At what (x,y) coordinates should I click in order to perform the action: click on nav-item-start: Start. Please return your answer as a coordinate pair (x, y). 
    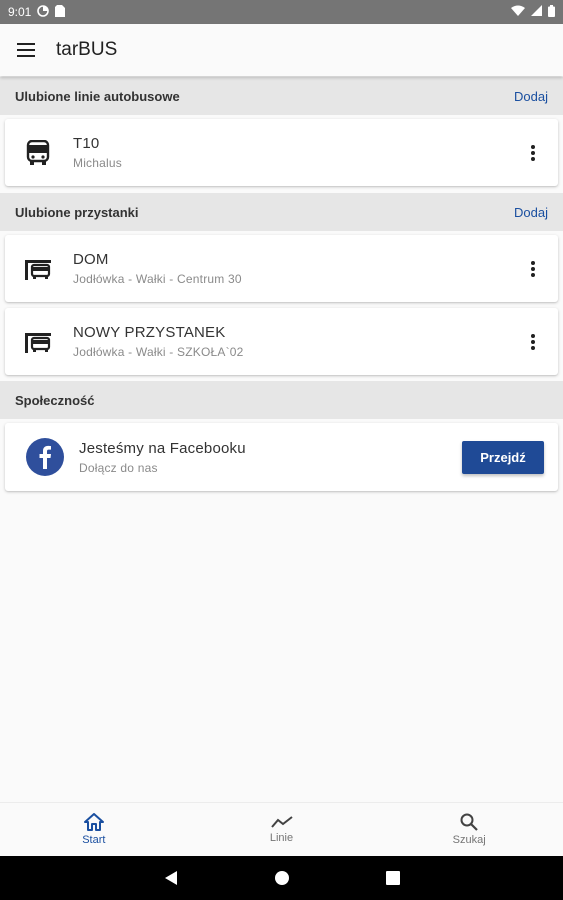
    Looking at the image, I should click on (94, 829).